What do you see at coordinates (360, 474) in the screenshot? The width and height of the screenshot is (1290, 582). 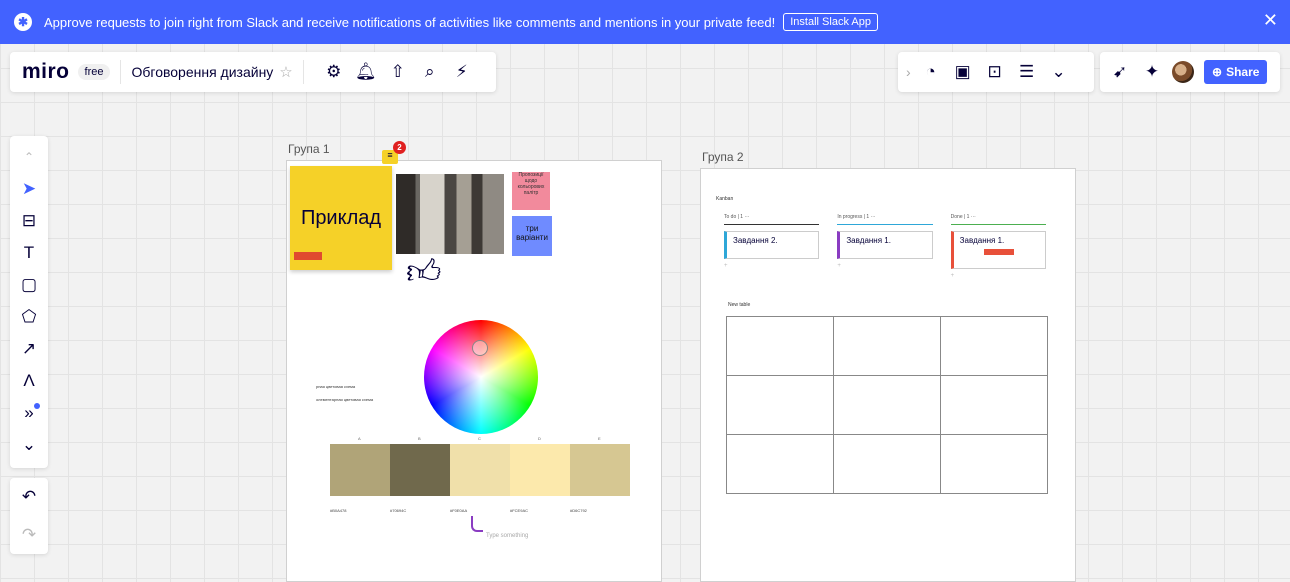 I see `color-swatch: A #B0A478` at bounding box center [360, 474].